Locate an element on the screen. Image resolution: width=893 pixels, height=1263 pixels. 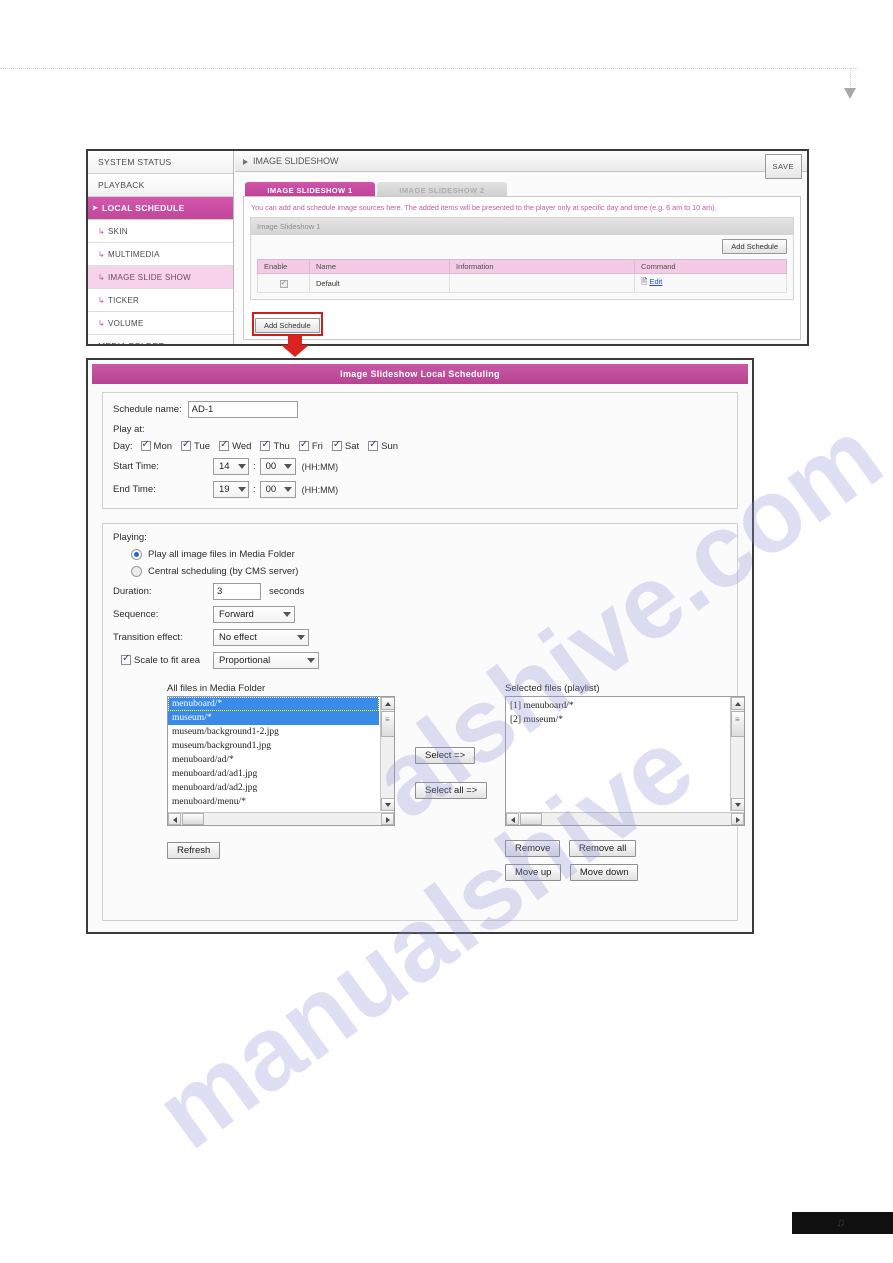
day-checkbox-fri: Fri is located at coordinates (310, 445).